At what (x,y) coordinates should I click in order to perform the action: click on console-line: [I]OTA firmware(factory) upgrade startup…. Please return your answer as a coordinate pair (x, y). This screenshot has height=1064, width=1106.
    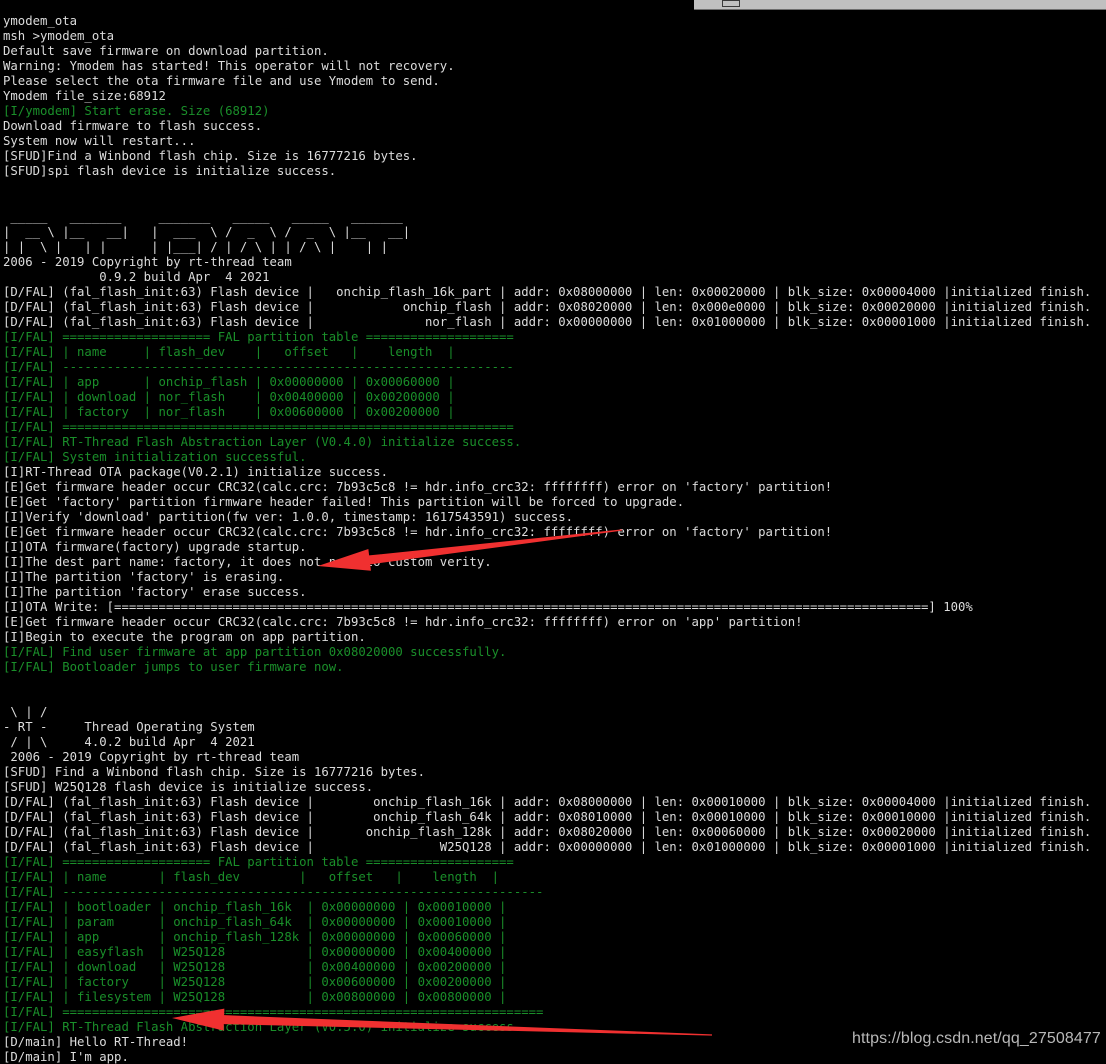
    Looking at the image, I should click on (155, 546).